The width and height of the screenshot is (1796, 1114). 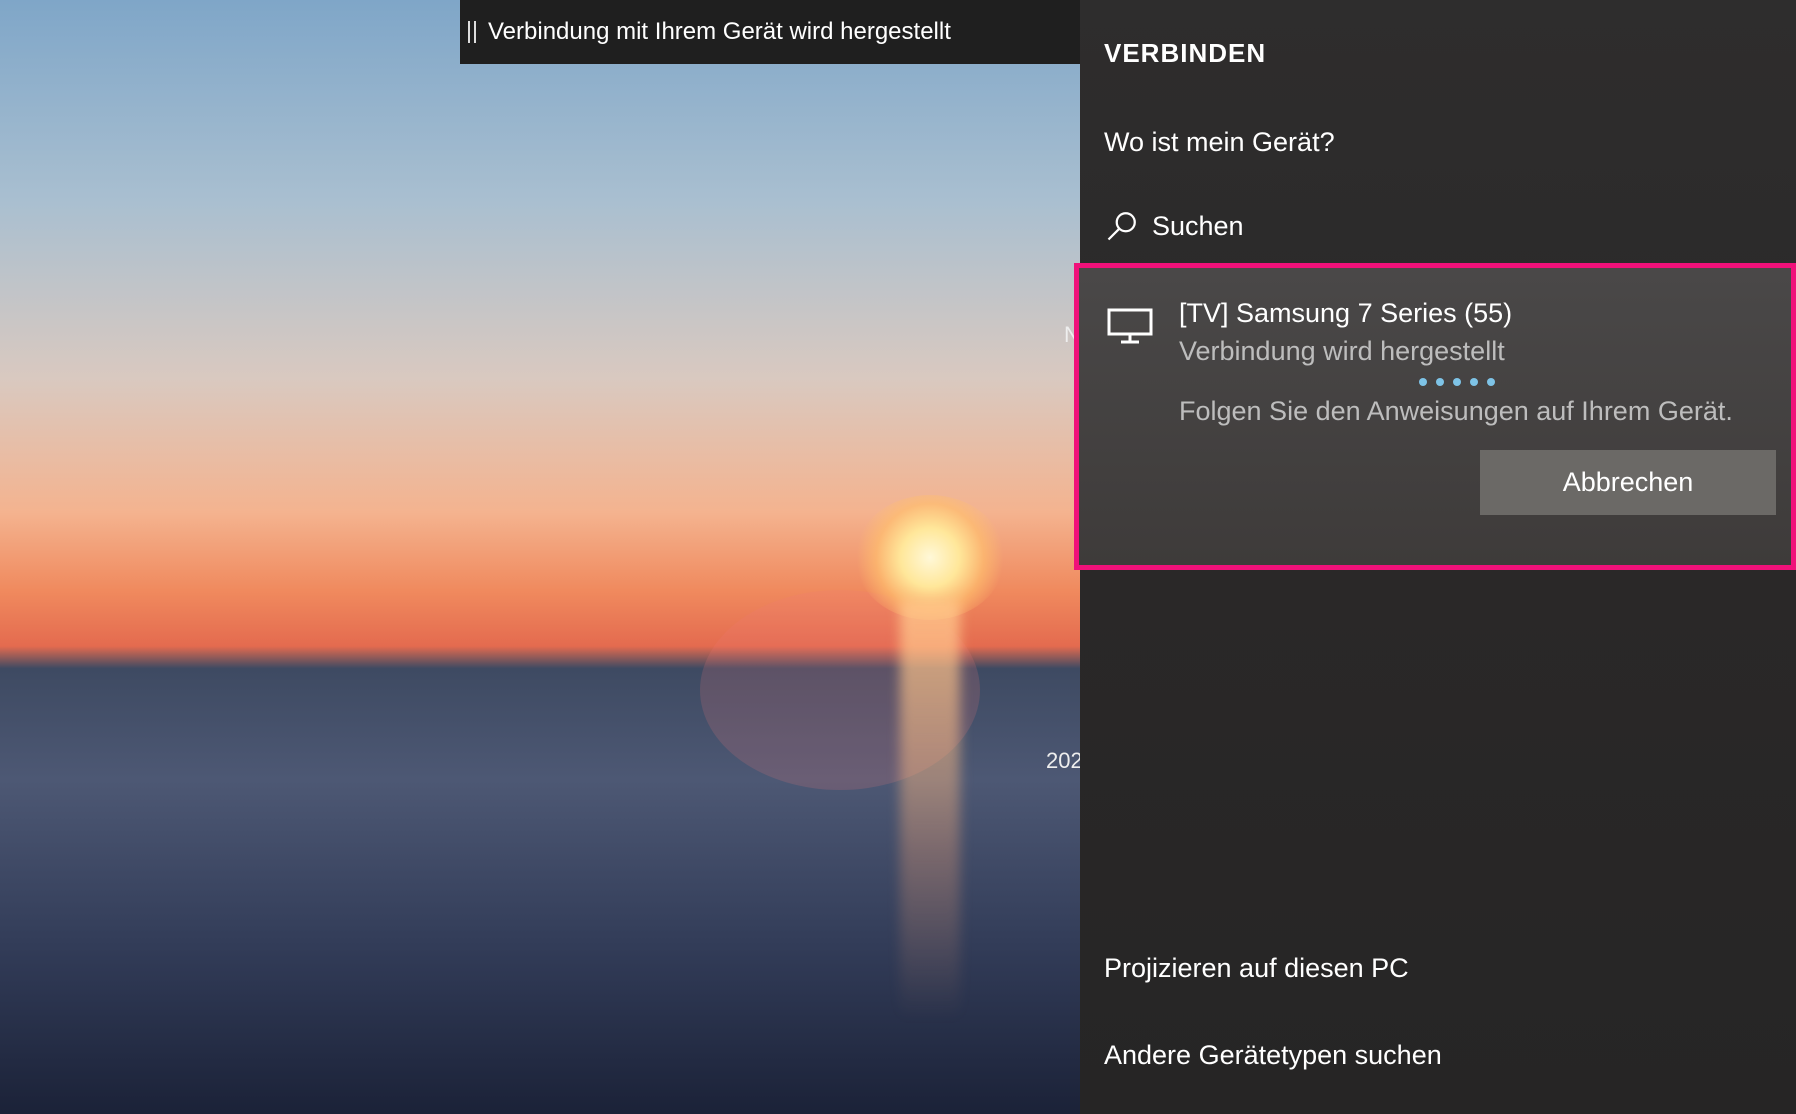 What do you see at coordinates (1342, 351) in the screenshot?
I see `device-status: Verbindung wird hergestellt` at bounding box center [1342, 351].